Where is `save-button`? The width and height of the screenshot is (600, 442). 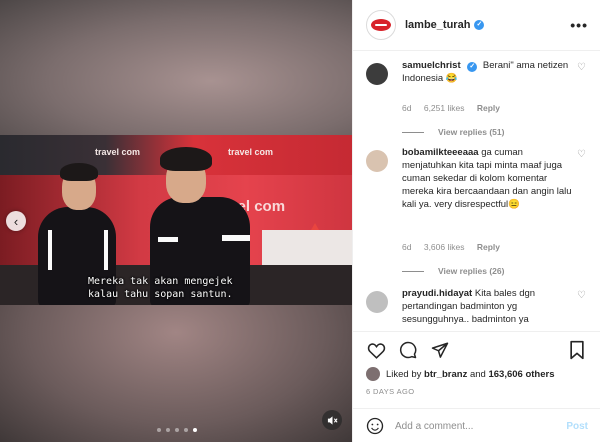
save-button is located at coordinates (578, 350).